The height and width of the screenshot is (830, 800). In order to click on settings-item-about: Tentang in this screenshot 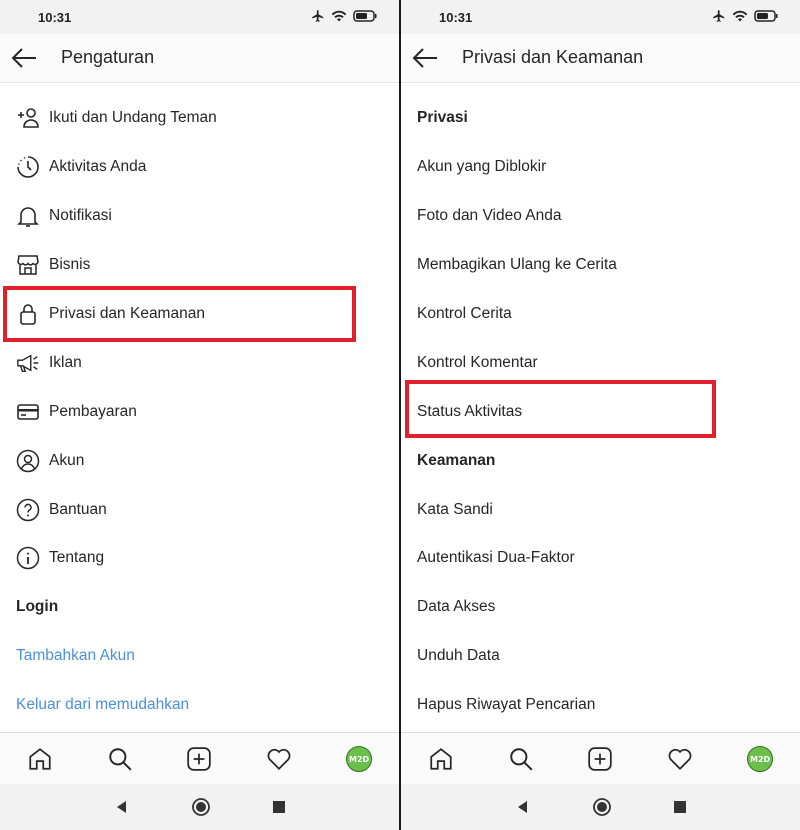, I will do `click(199, 558)`.